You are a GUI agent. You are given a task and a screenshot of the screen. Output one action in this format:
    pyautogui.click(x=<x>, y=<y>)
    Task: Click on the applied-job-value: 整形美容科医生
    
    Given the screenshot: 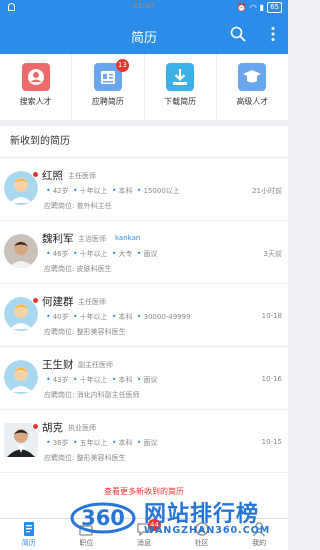 What is the action you would take?
    pyautogui.click(x=101, y=458)
    